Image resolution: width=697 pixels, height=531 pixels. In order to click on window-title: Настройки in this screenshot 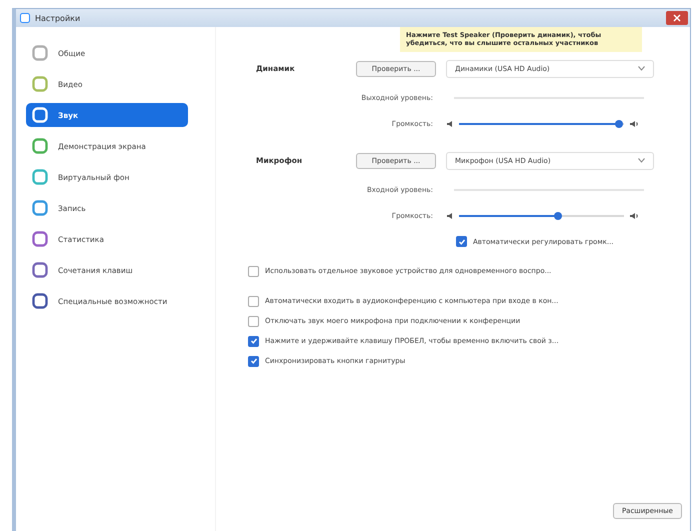, I will do `click(57, 18)`.